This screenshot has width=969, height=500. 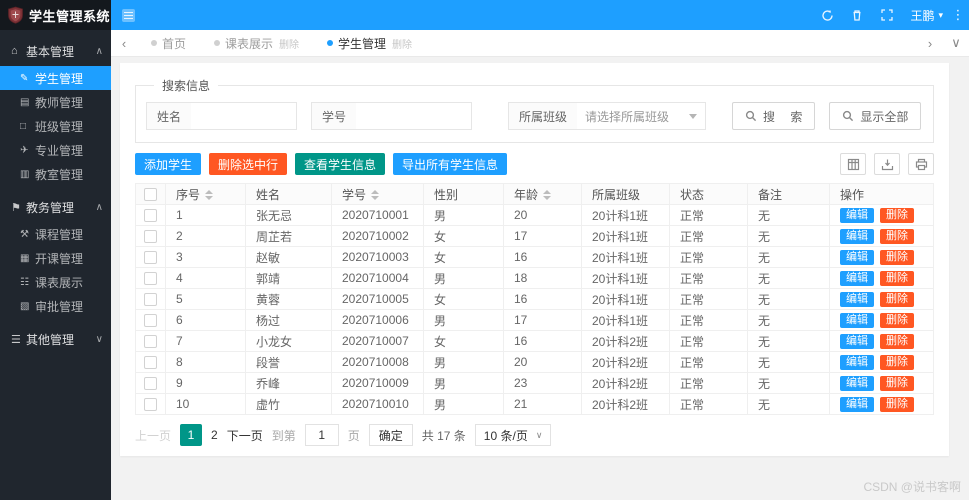 What do you see at coordinates (921, 164) in the screenshot?
I see `print-icon` at bounding box center [921, 164].